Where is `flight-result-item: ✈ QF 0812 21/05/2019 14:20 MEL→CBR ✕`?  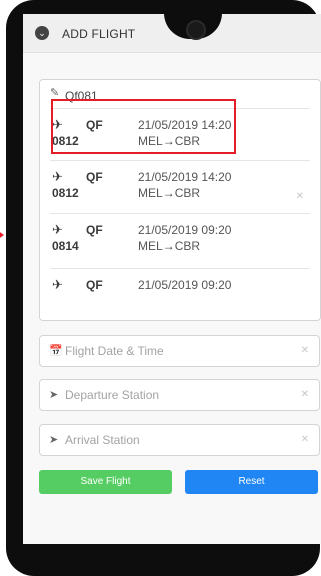
flight-result-item: ✈ QF 0812 21/05/2019 14:20 MEL→CBR ✕ is located at coordinates (180, 186).